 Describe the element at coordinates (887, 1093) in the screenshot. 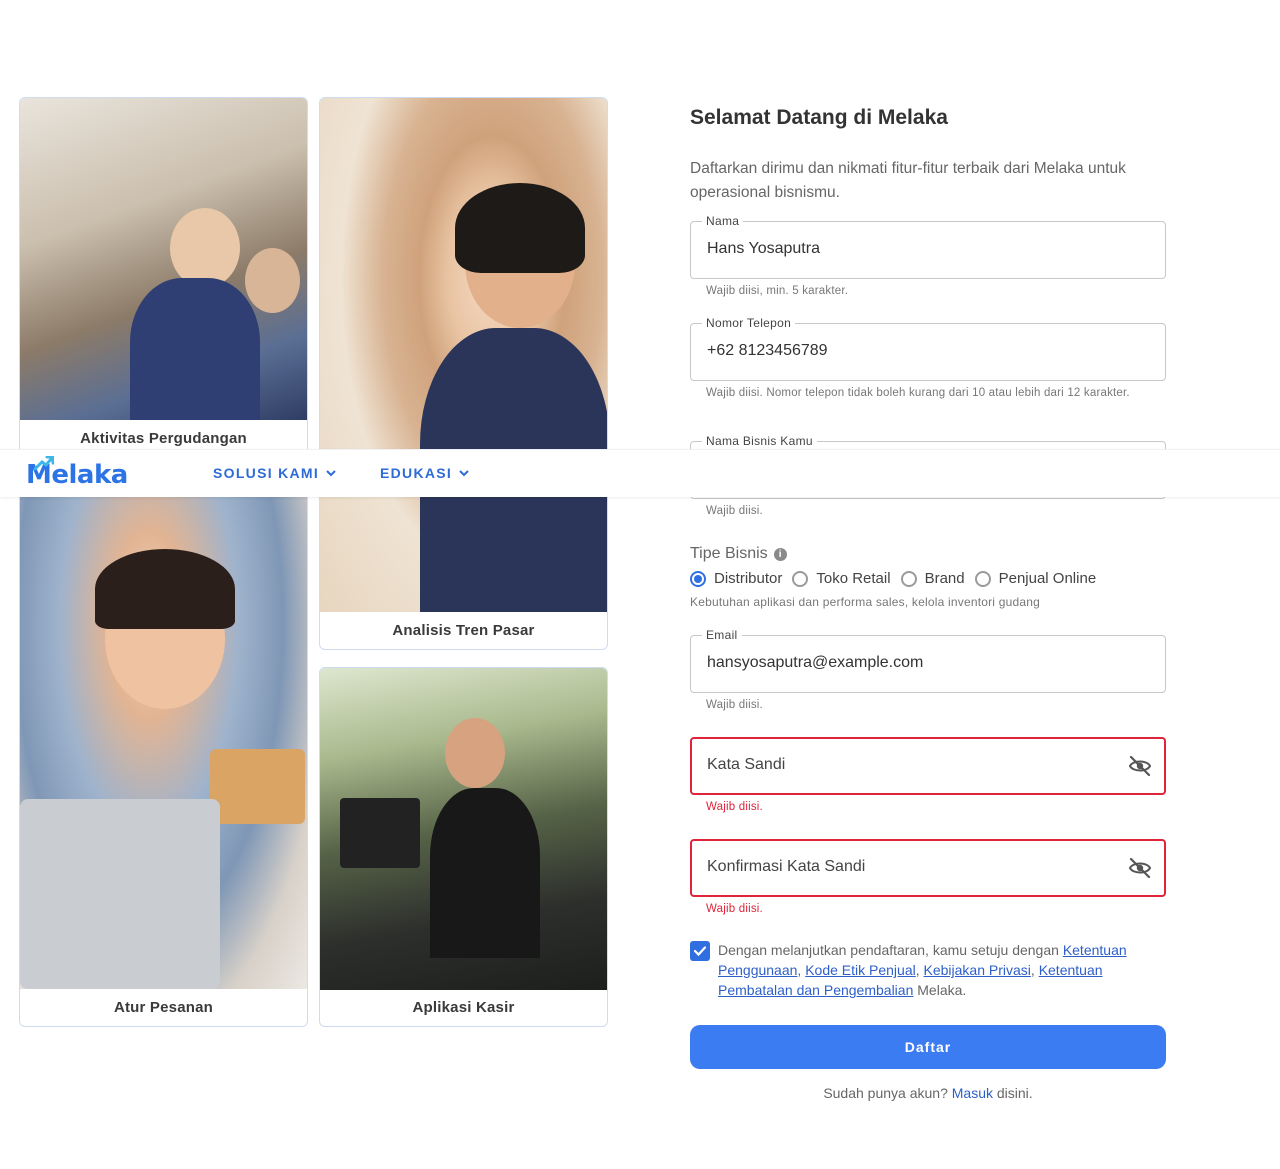

I see `login-prefix: Sudah punya akun?` at that location.